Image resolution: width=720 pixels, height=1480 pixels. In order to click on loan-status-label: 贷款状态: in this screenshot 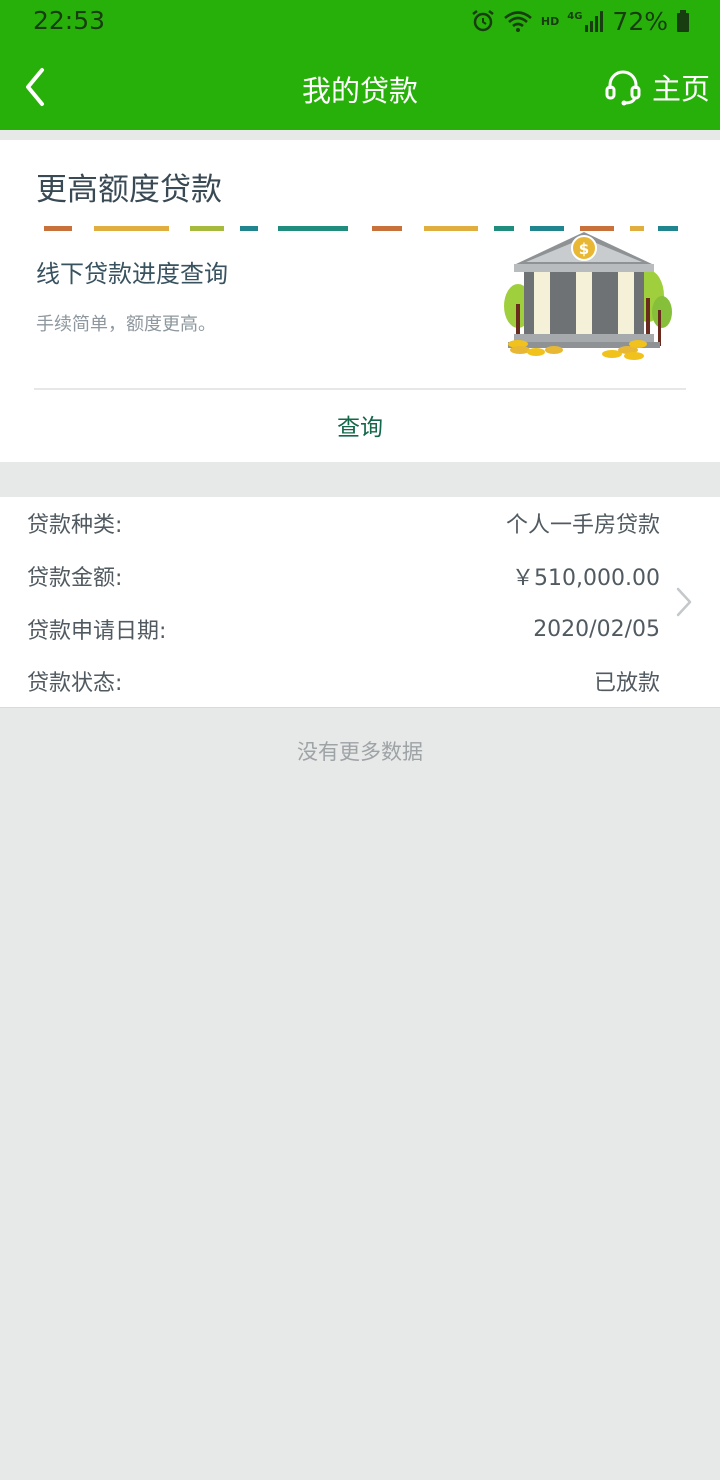, I will do `click(75, 683)`.